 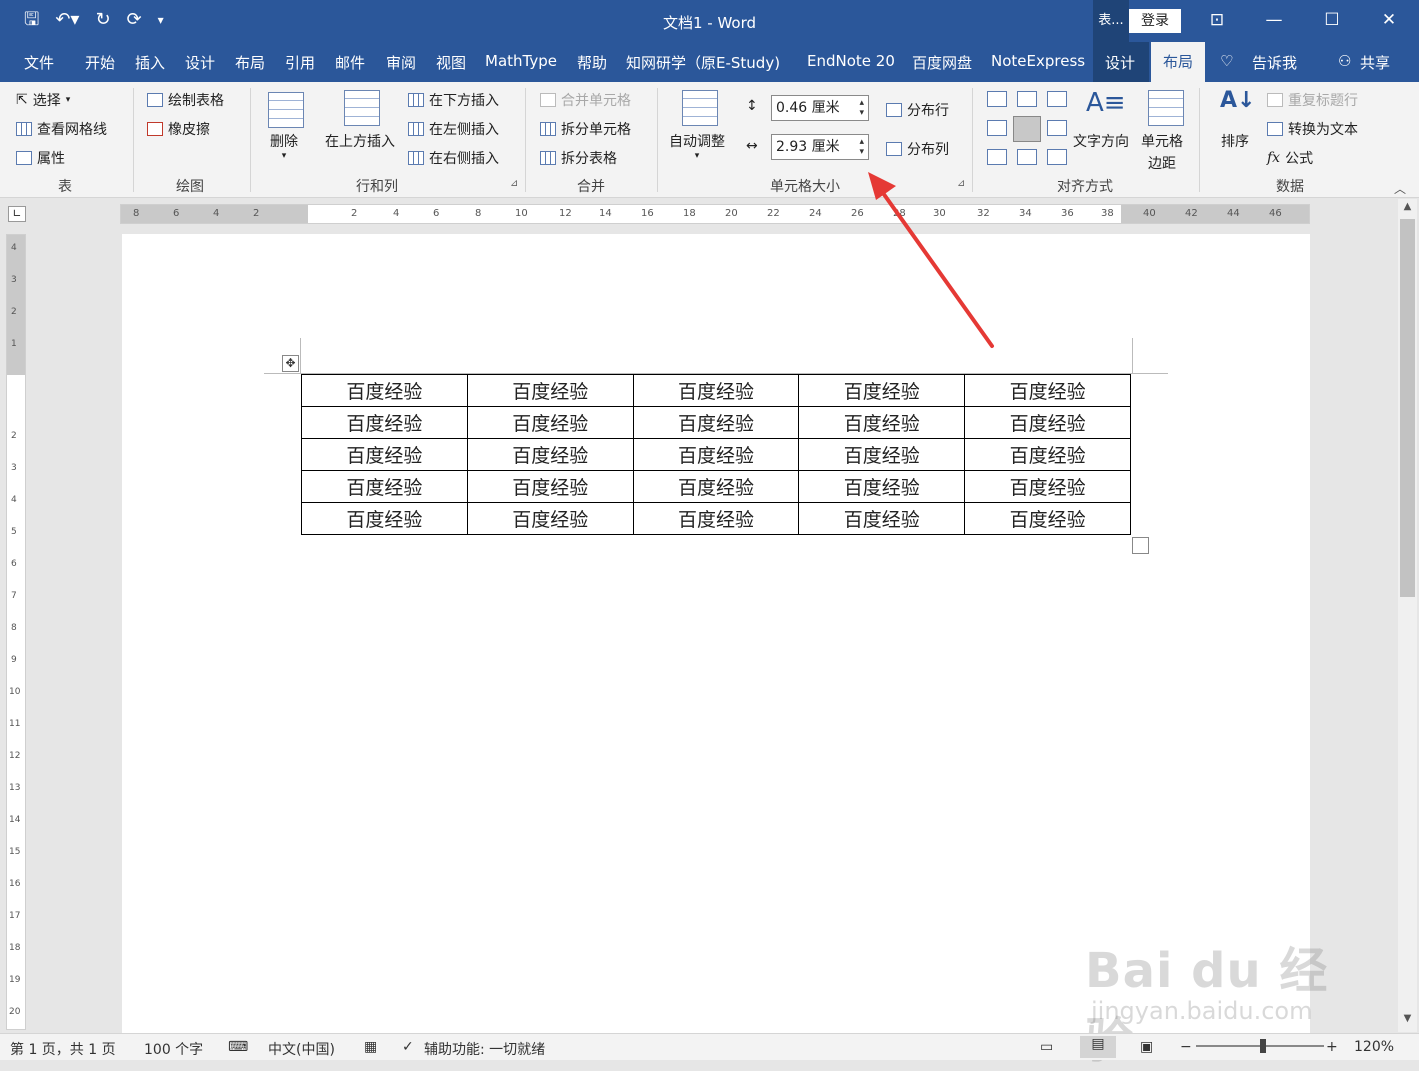 I want to click on vertical-scrollbar: ▲ ▼, so click(x=1407, y=615).